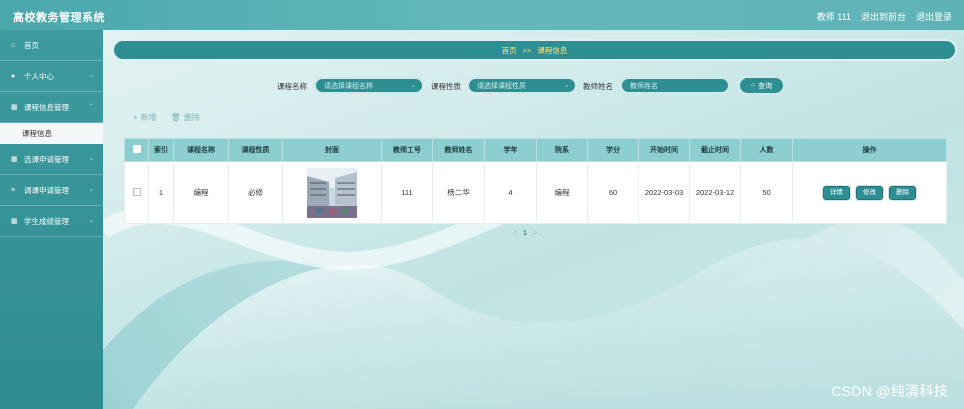 The image size is (964, 409). Describe the element at coordinates (13, 76) in the screenshot. I see `user-icon: ●` at that location.